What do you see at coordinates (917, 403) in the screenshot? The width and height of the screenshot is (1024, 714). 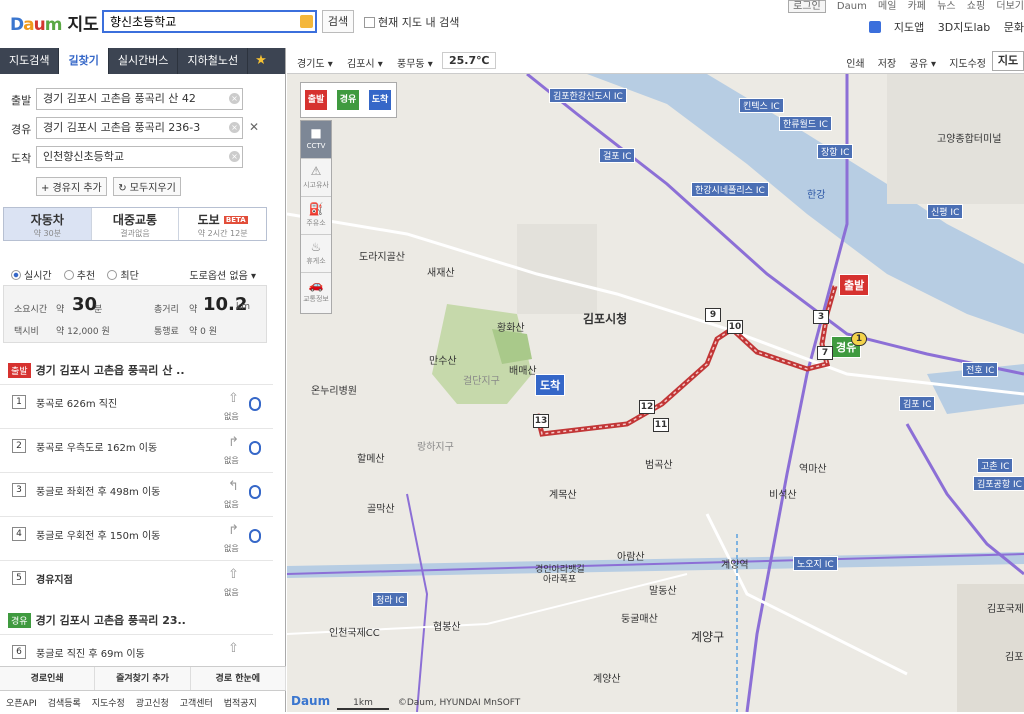 I see `ic-label: 김포 IC` at bounding box center [917, 403].